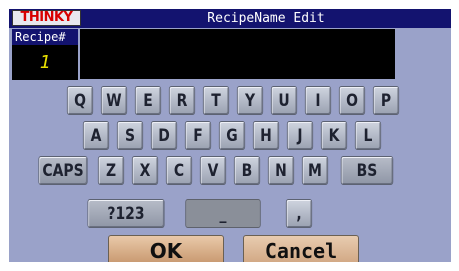 The image size is (459, 271). I want to click on comma-key: ,, so click(299, 213).